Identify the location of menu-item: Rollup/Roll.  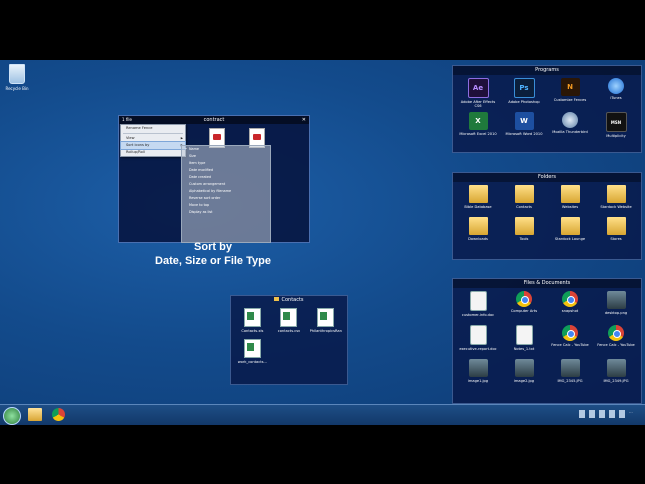
(153, 152).